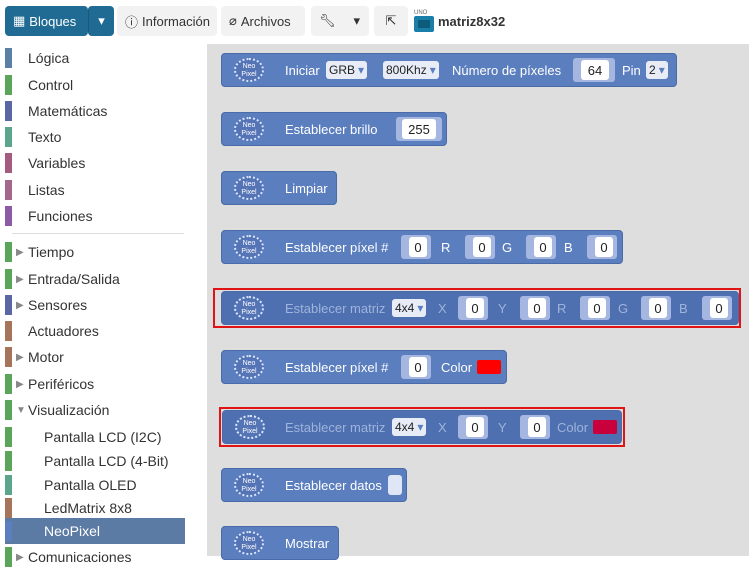 This screenshot has width=749, height=570. I want to click on tools-button: 🔧︎ ▾, so click(340, 21).